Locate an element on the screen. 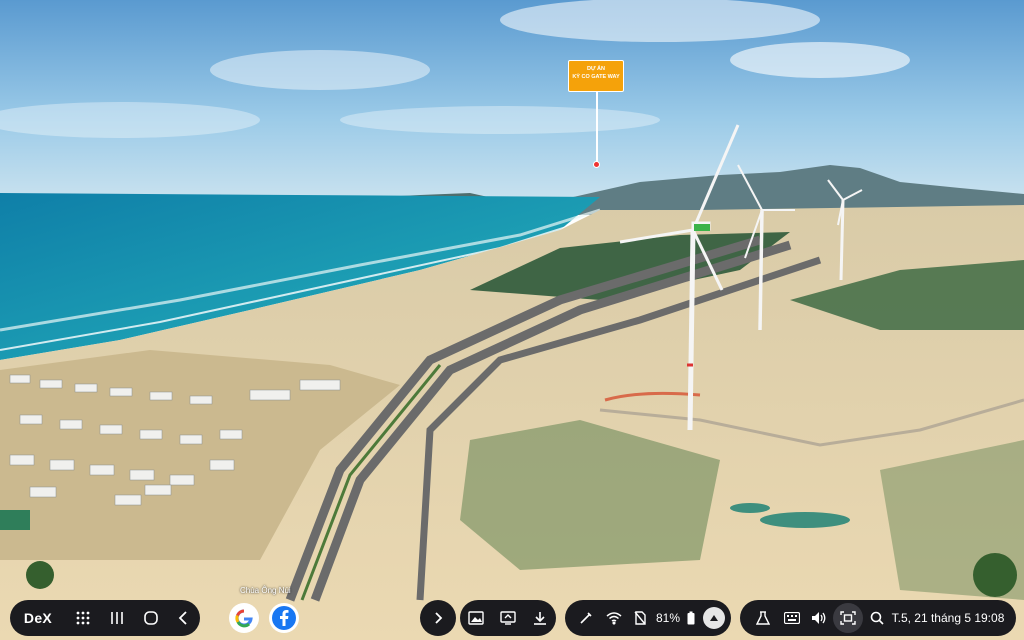 This screenshot has width=1024, height=640. download-icon is located at coordinates (540, 618).